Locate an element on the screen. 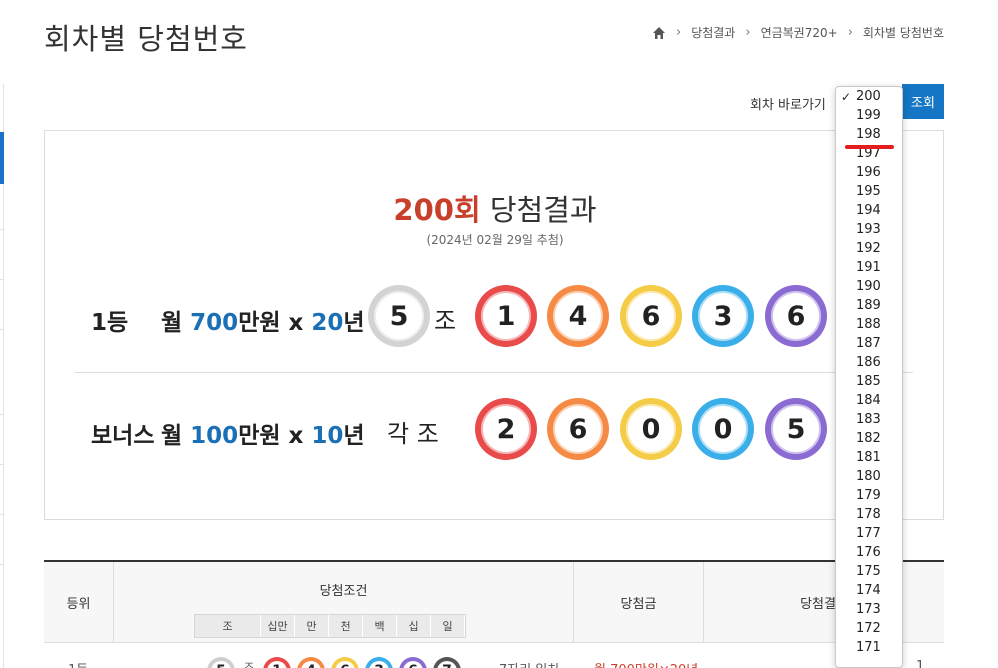  dropdown-option: 193 is located at coordinates (869, 229).